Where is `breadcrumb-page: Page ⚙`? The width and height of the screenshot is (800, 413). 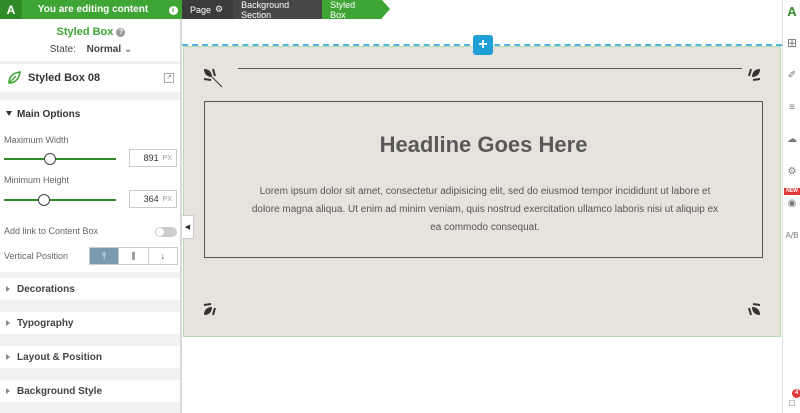 breadcrumb-page: Page ⚙ is located at coordinates (208, 9).